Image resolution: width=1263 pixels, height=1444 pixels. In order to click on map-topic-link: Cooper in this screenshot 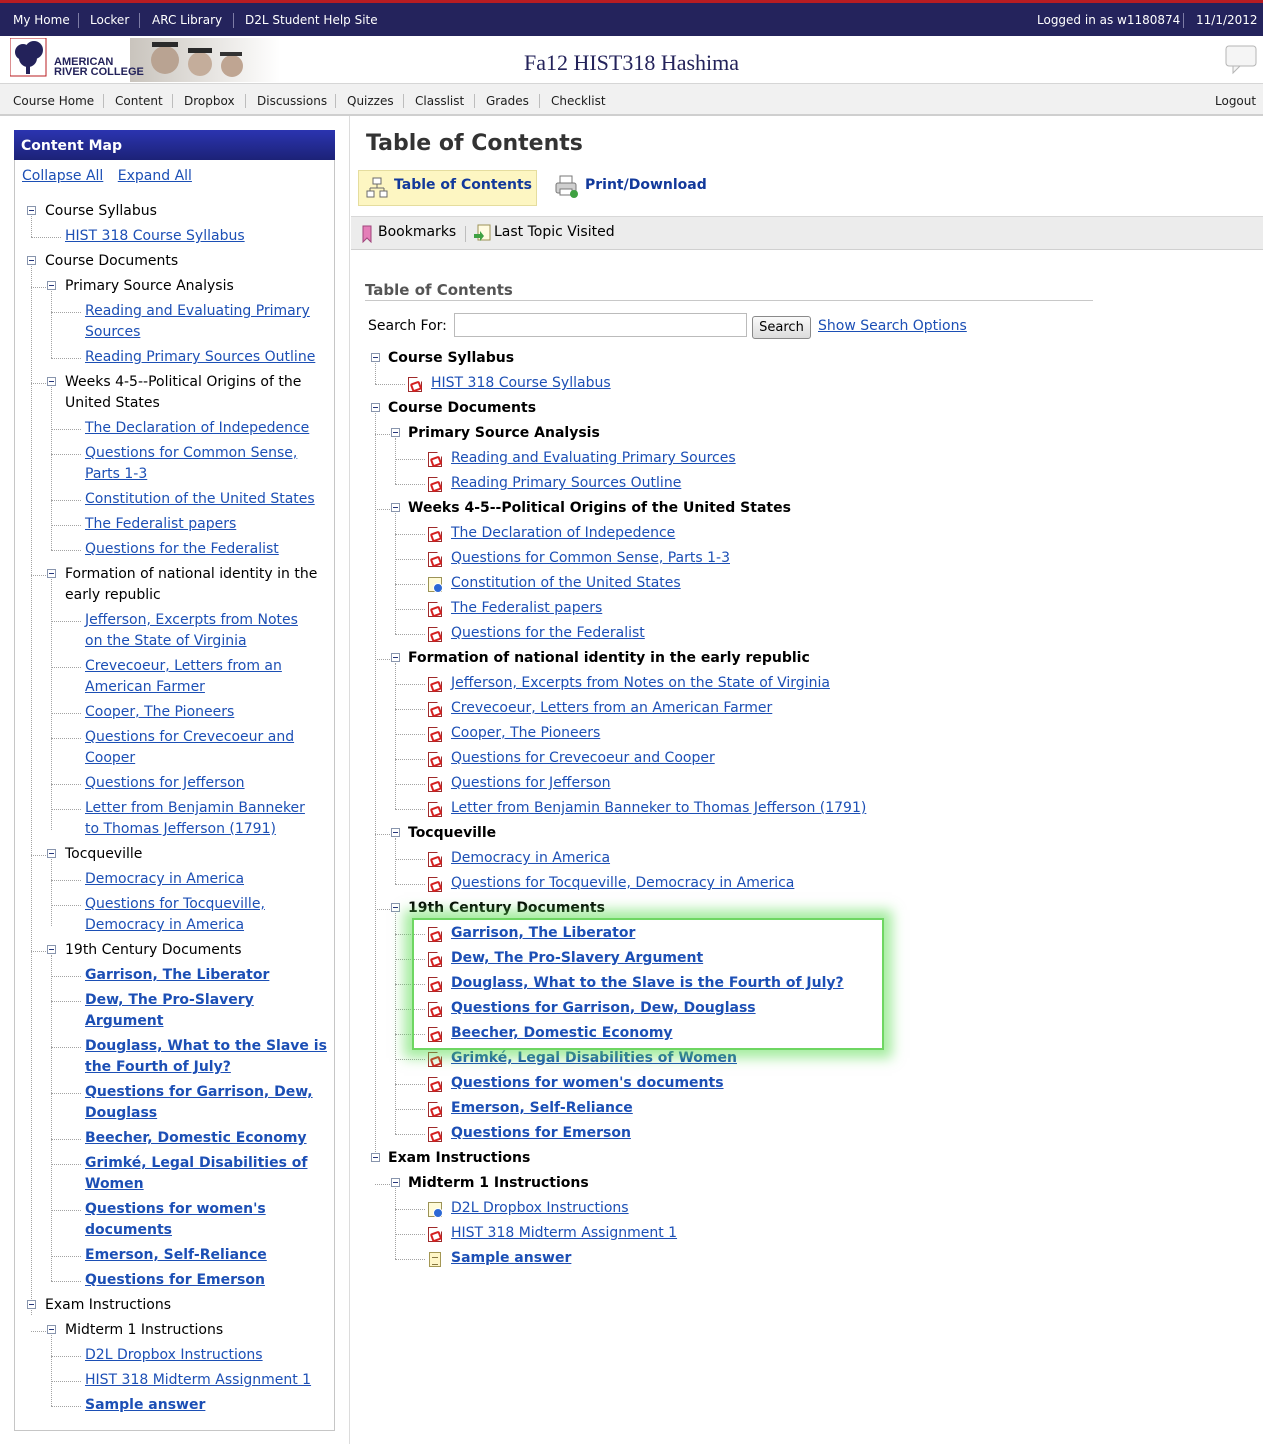, I will do `click(110, 758)`.